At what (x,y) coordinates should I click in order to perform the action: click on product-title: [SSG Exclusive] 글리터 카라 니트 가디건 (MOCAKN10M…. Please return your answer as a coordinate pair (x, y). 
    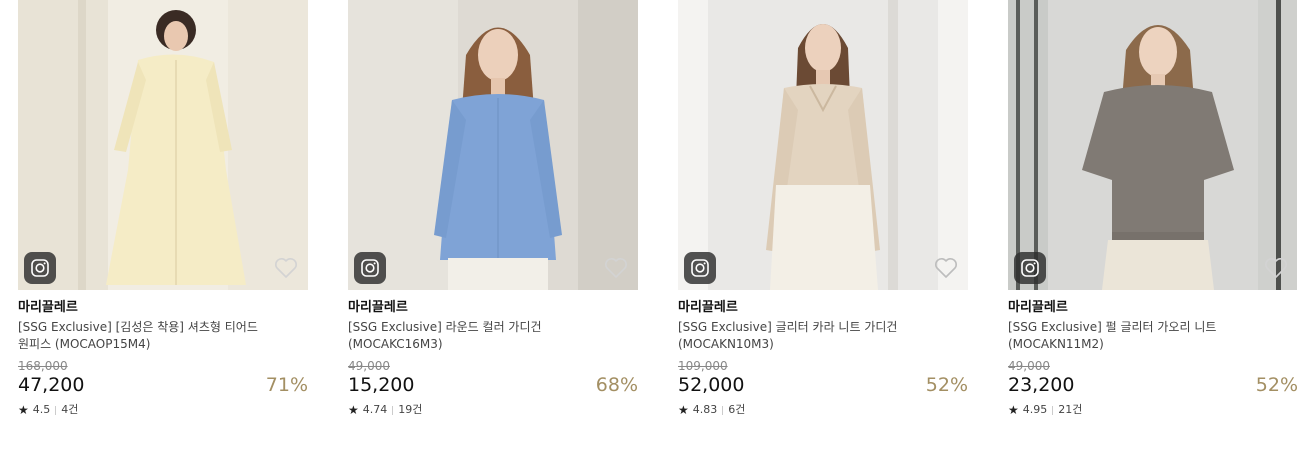
    Looking at the image, I should click on (824, 336).